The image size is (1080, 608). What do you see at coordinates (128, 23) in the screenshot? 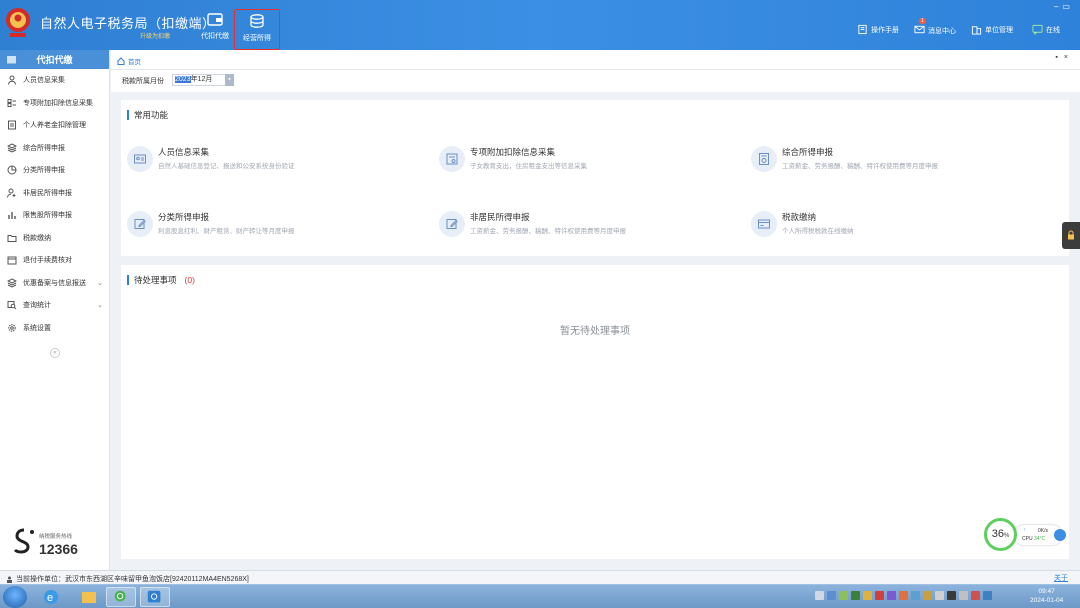
I see `app-title: 自然人电子税务局（扣缴端）` at bounding box center [128, 23].